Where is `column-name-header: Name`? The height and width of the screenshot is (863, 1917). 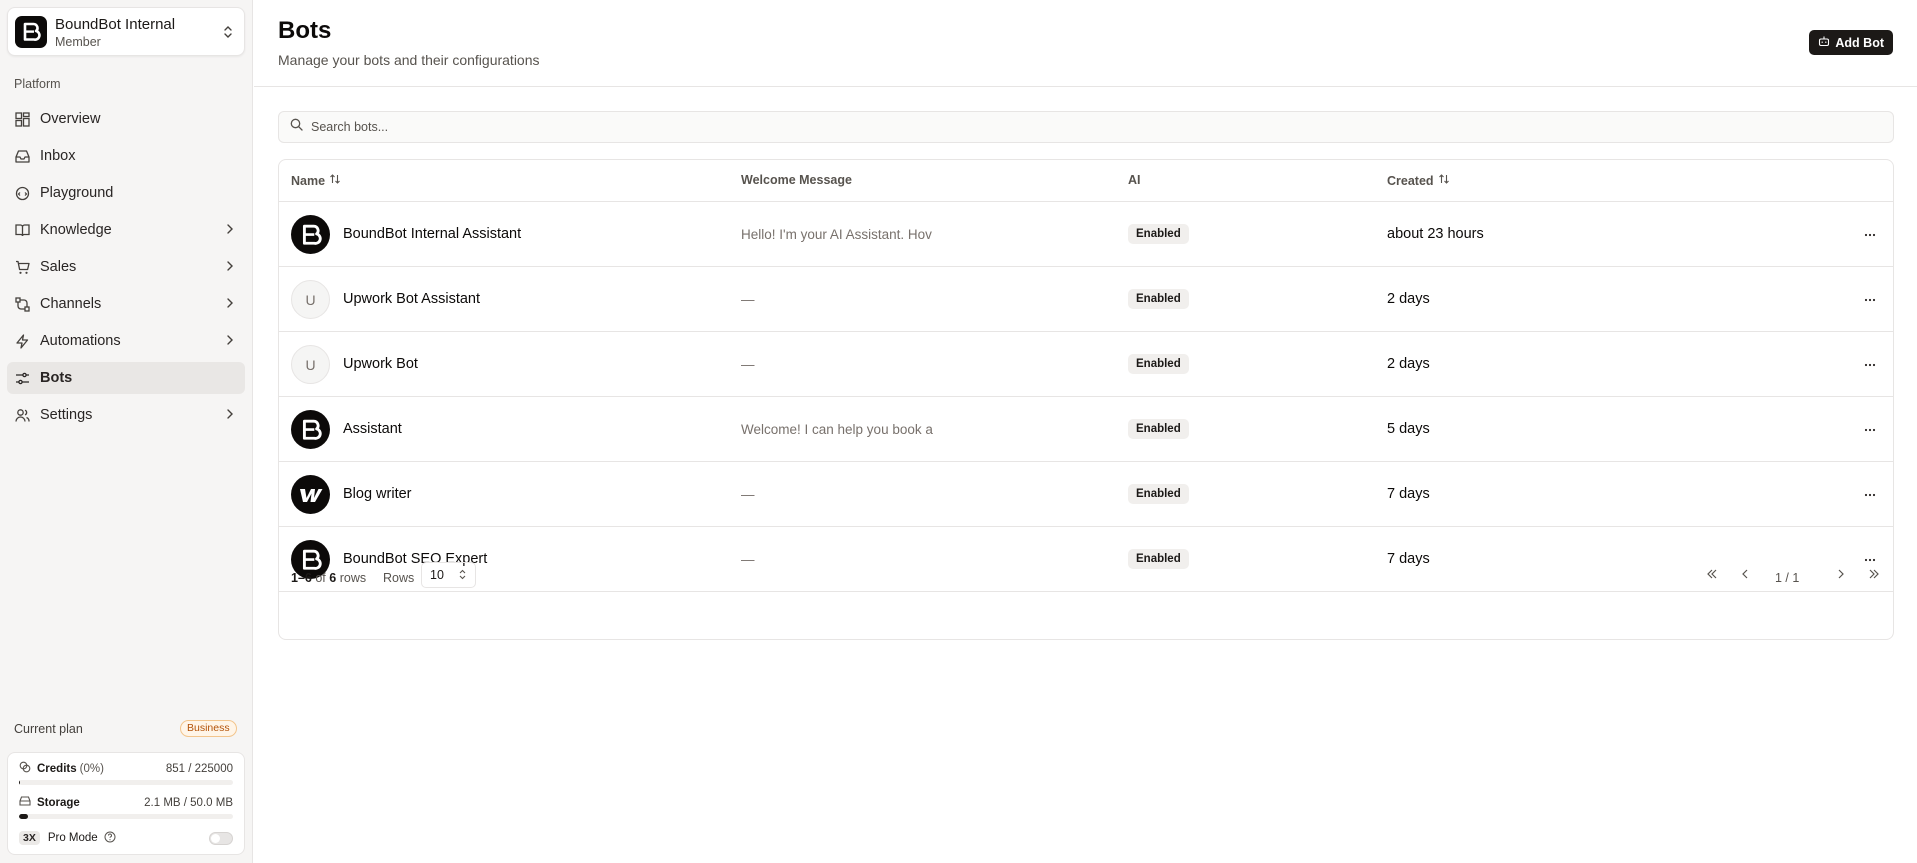
column-name-header: Name is located at coordinates (316, 180).